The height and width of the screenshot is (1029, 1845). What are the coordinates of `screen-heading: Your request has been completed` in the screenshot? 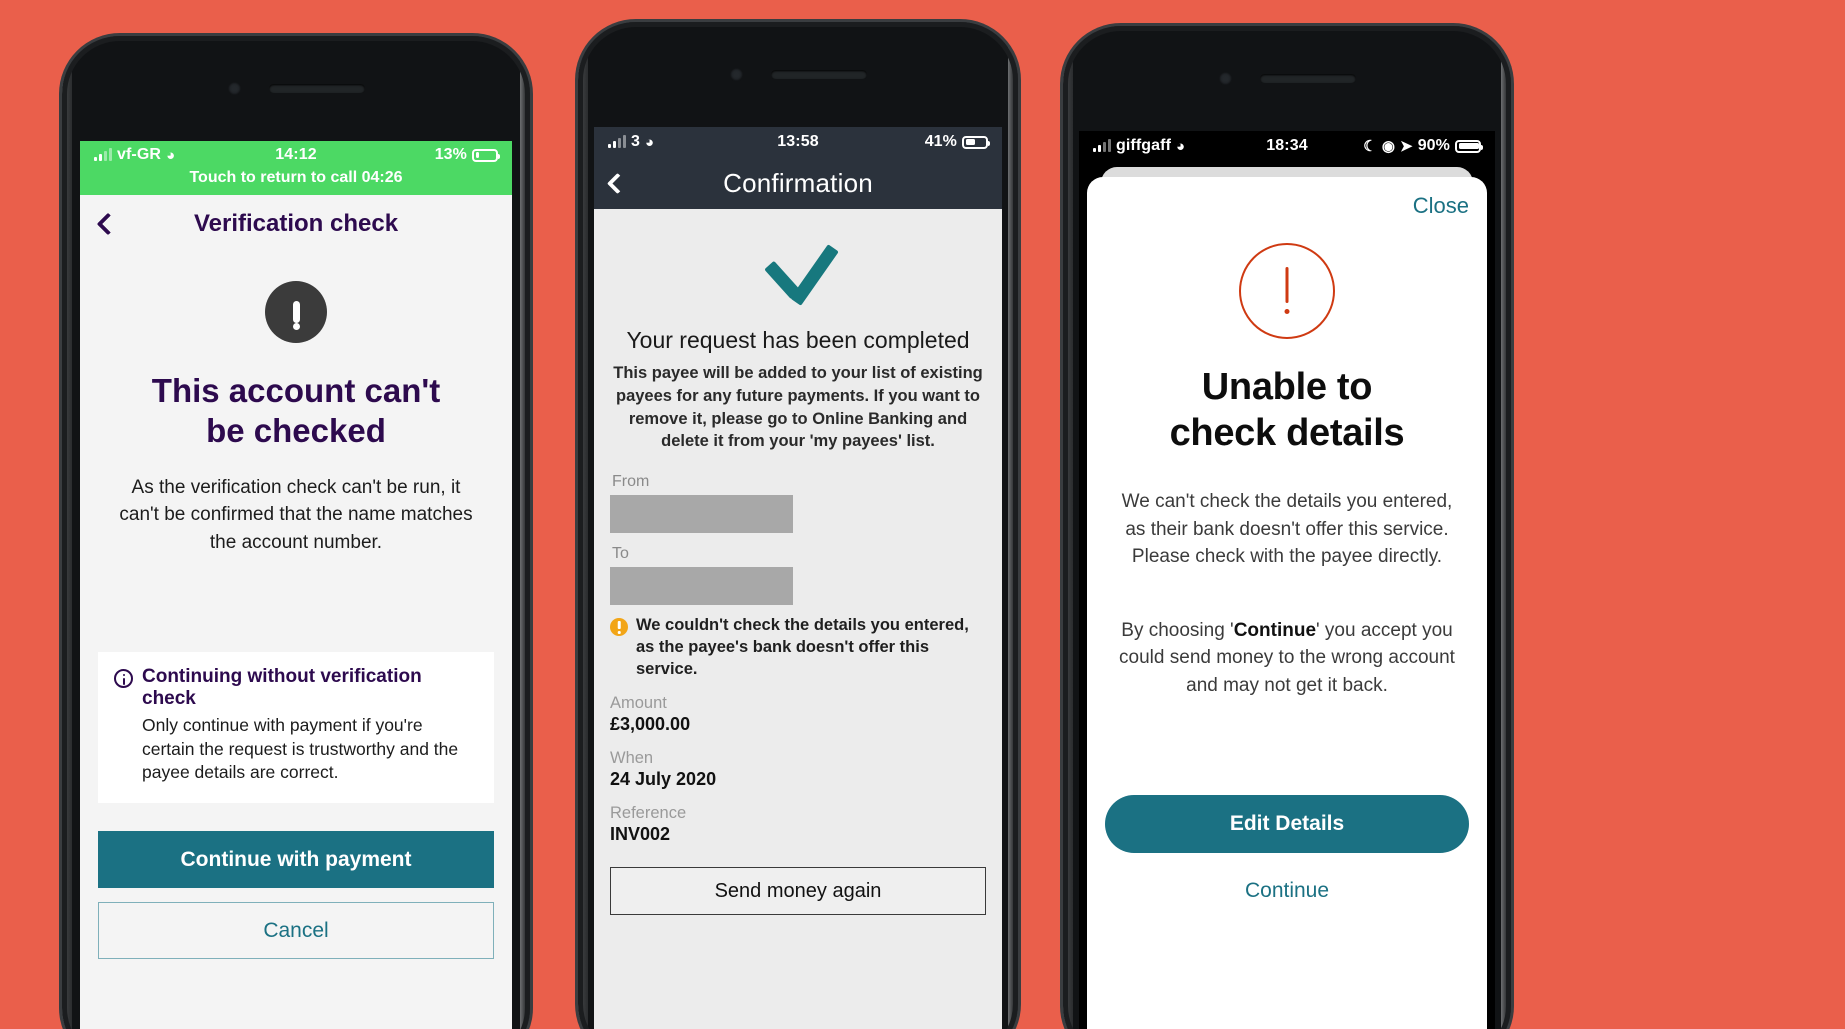 It's located at (798, 340).